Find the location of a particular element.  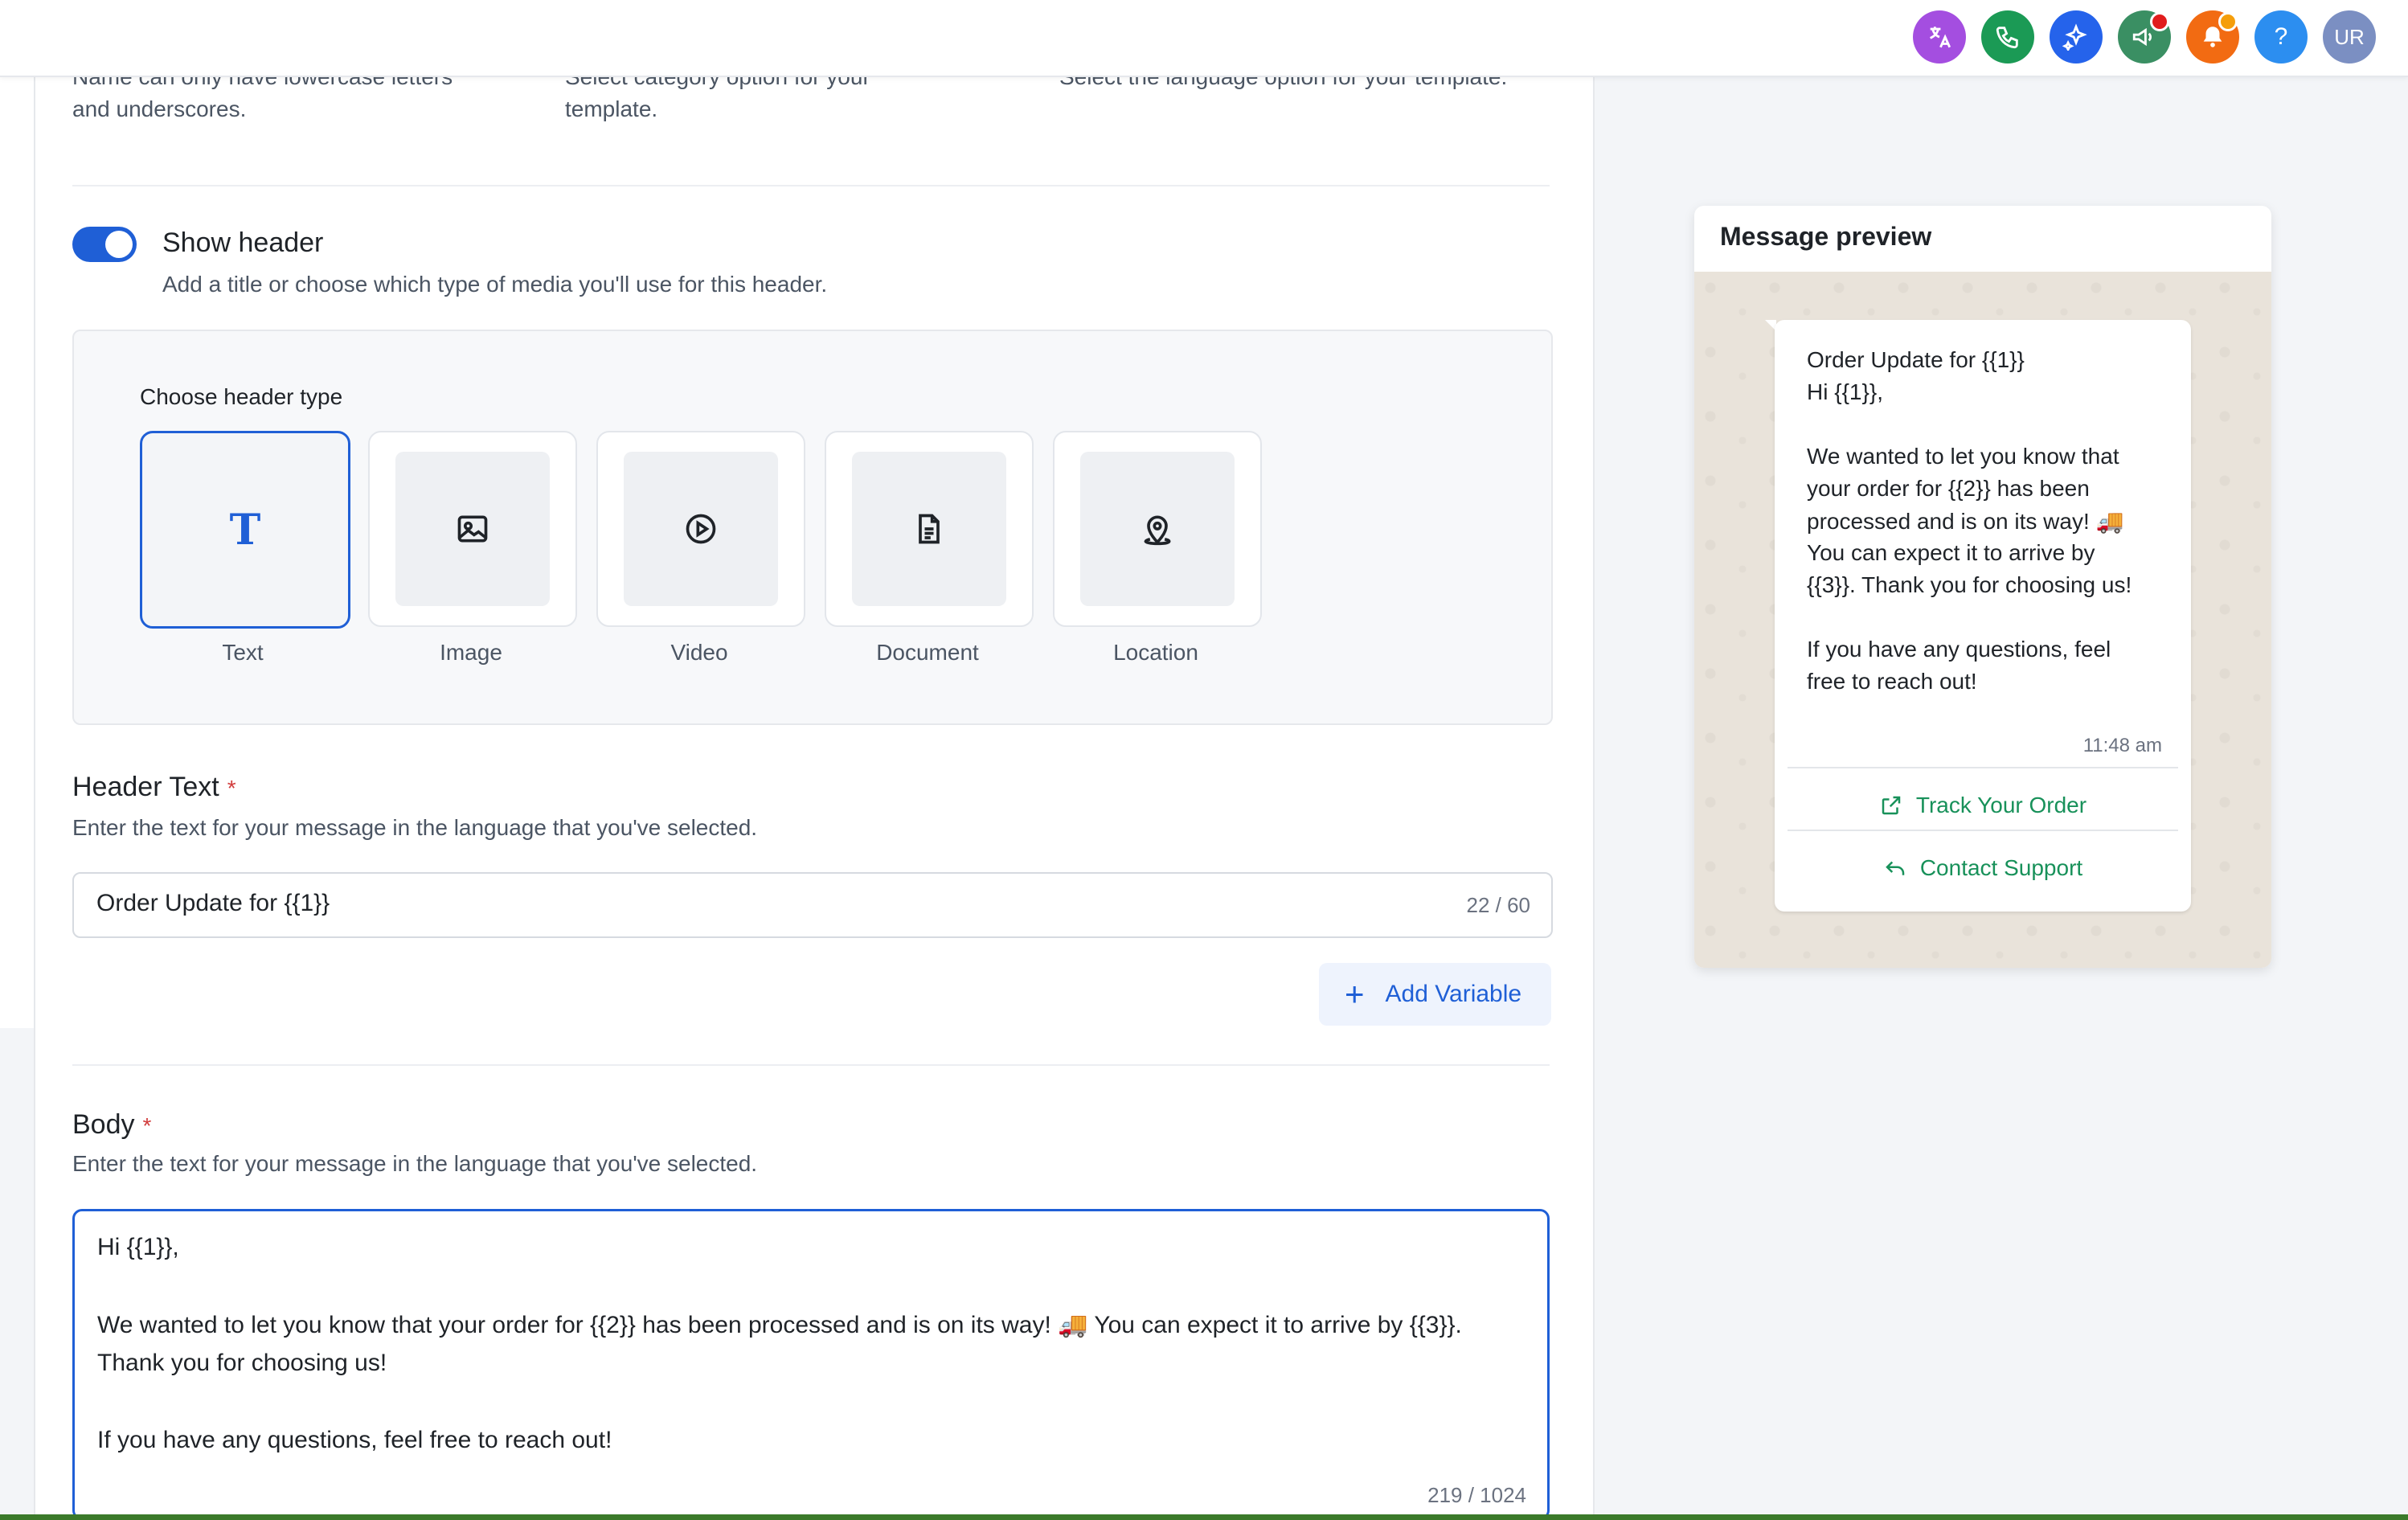

choose-header-type-label: Choose header type is located at coordinates (241, 396).